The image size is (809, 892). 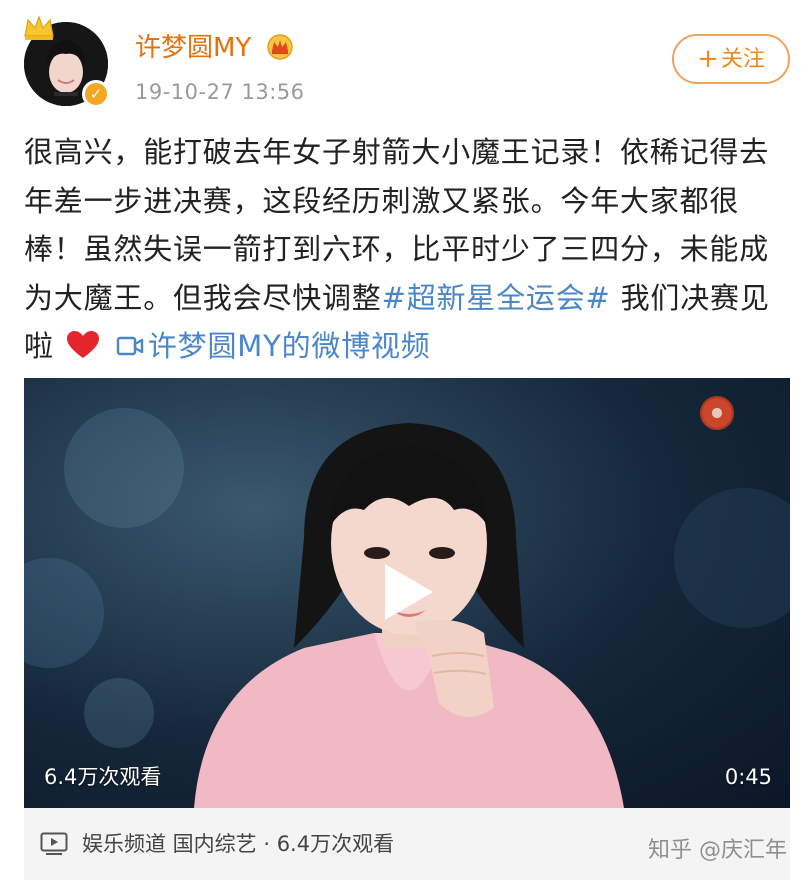 What do you see at coordinates (708, 59) in the screenshot?
I see `plus-icon: +` at bounding box center [708, 59].